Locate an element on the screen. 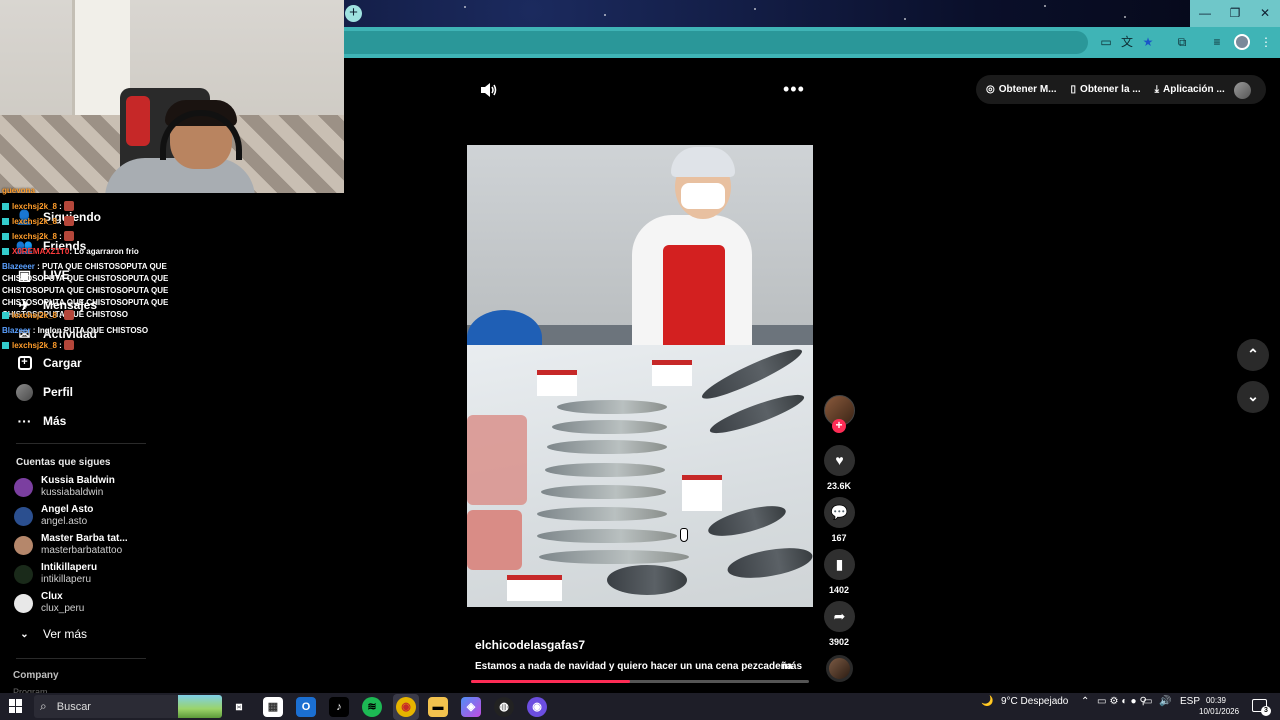 The width and height of the screenshot is (1280, 720). extensions-icon: ⧉ is located at coordinates (1182, 42).